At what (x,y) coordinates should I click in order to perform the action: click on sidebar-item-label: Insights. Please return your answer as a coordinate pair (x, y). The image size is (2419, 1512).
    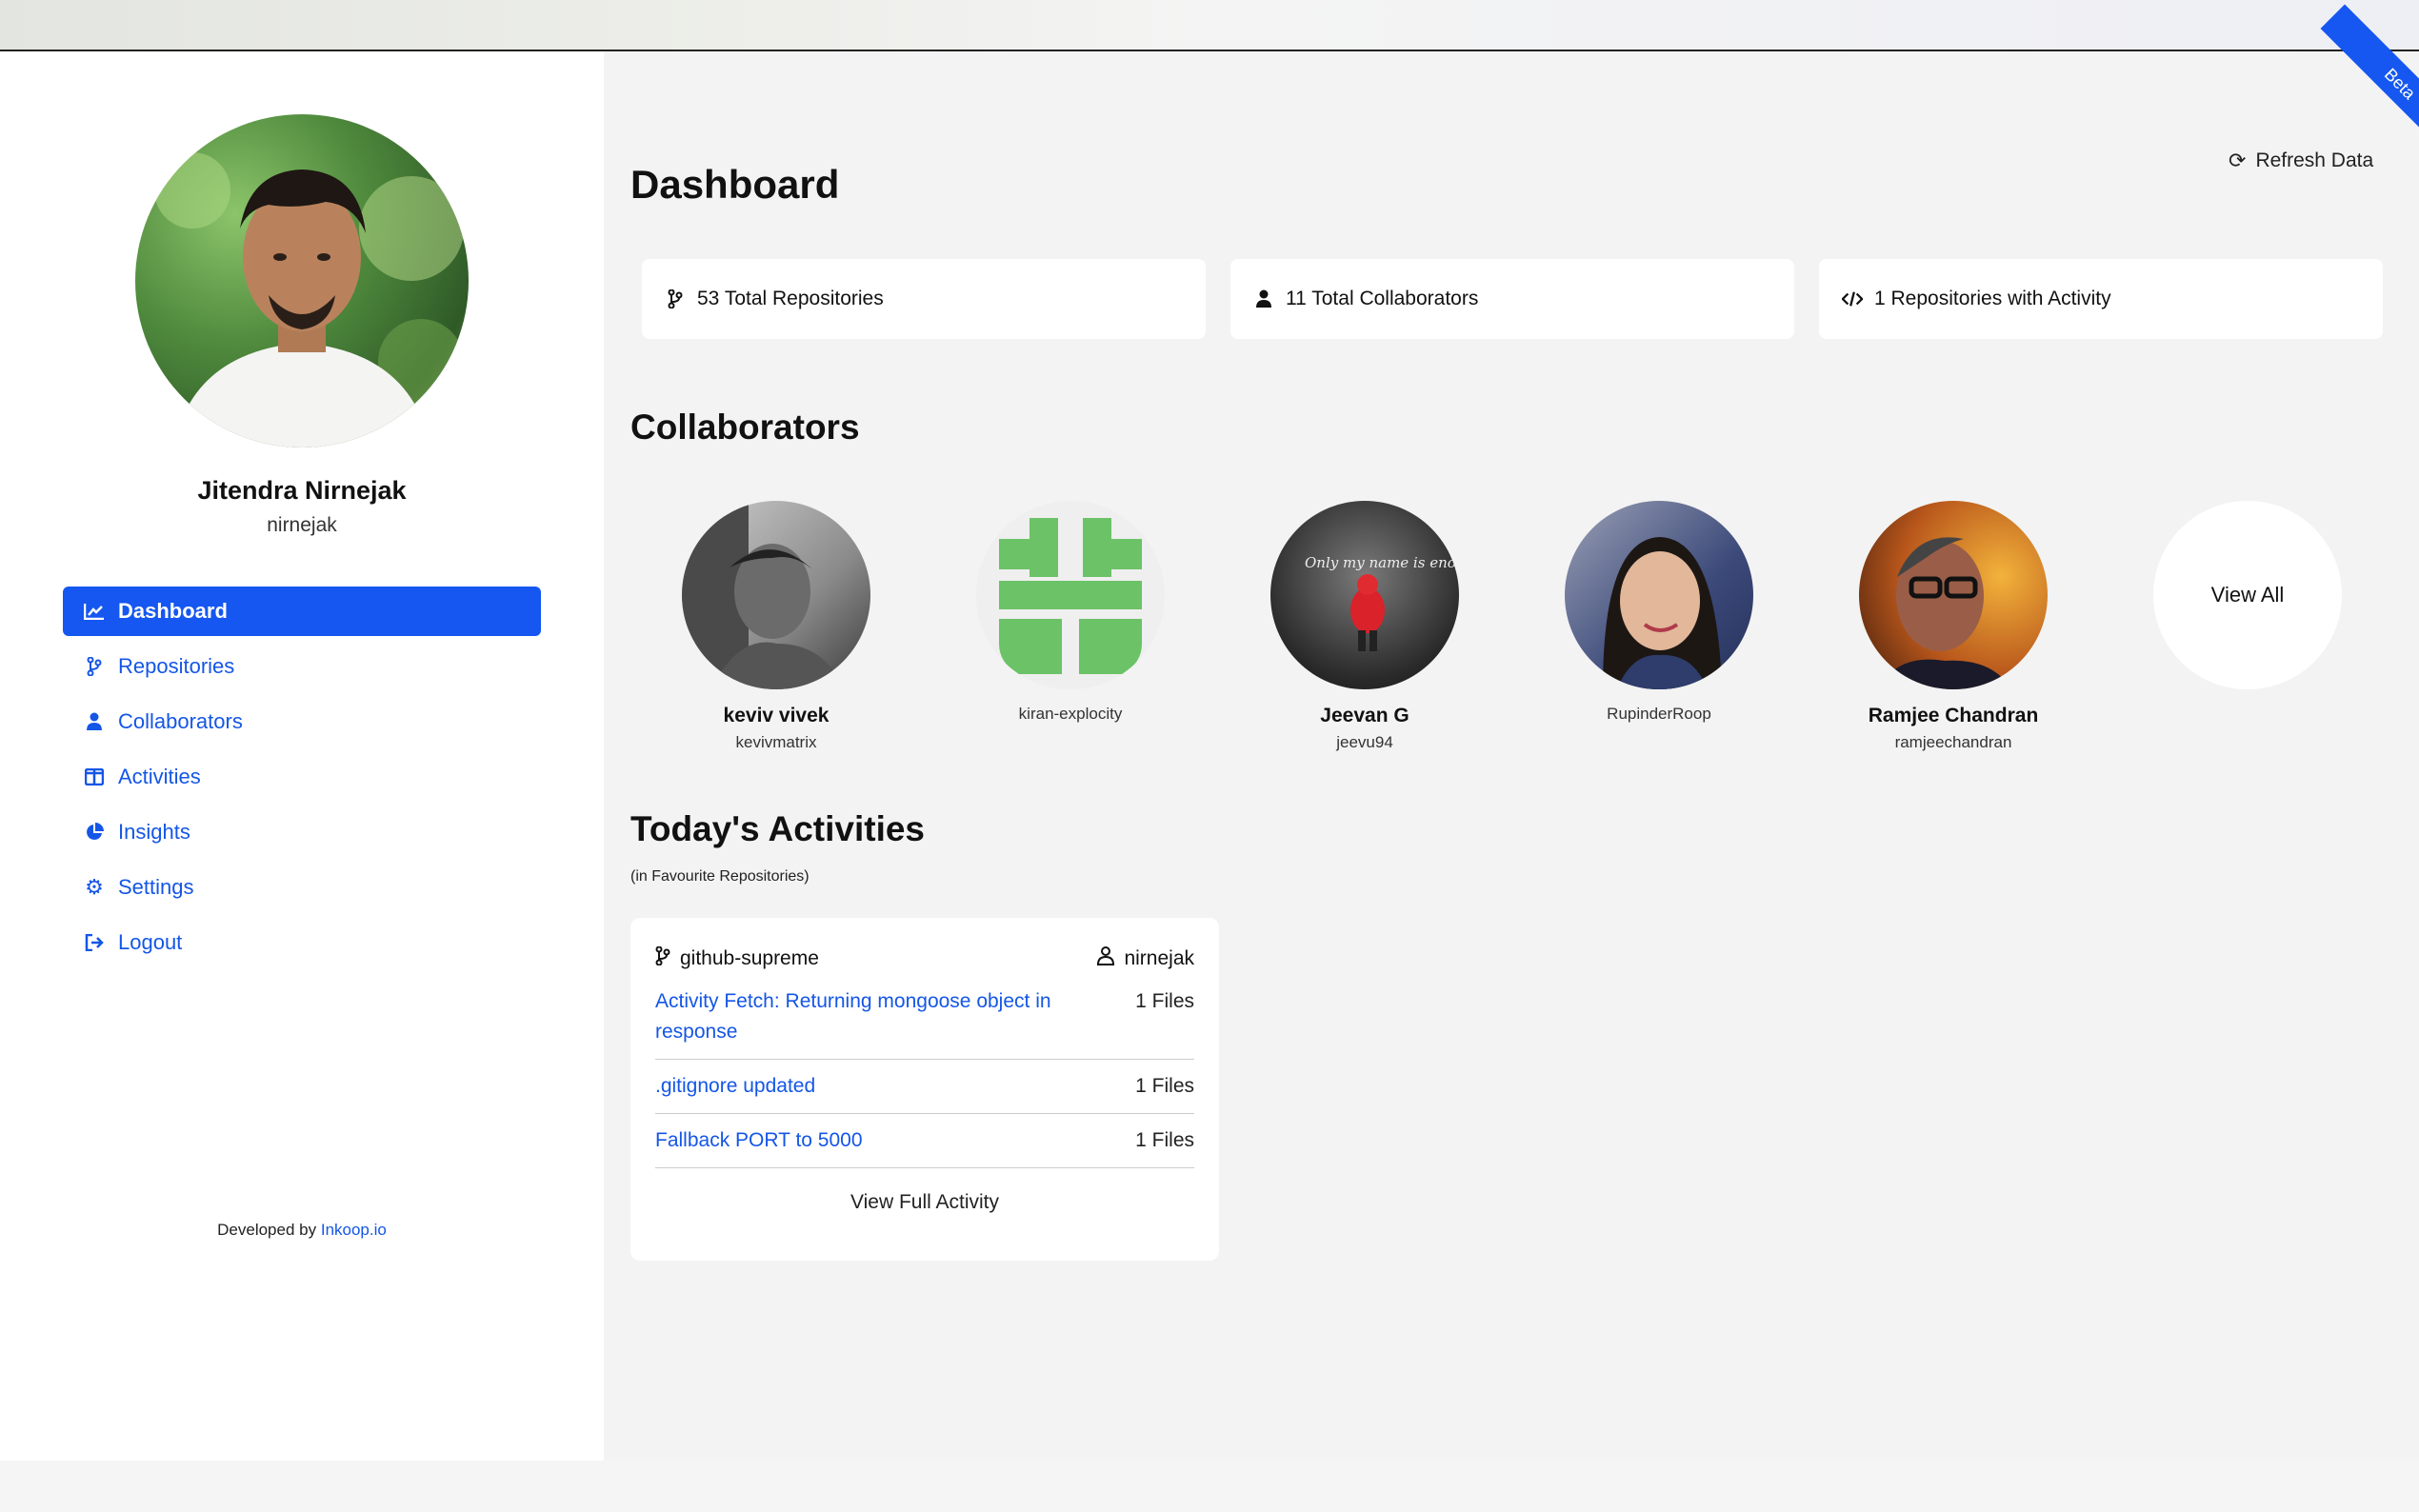
    Looking at the image, I should click on (154, 832).